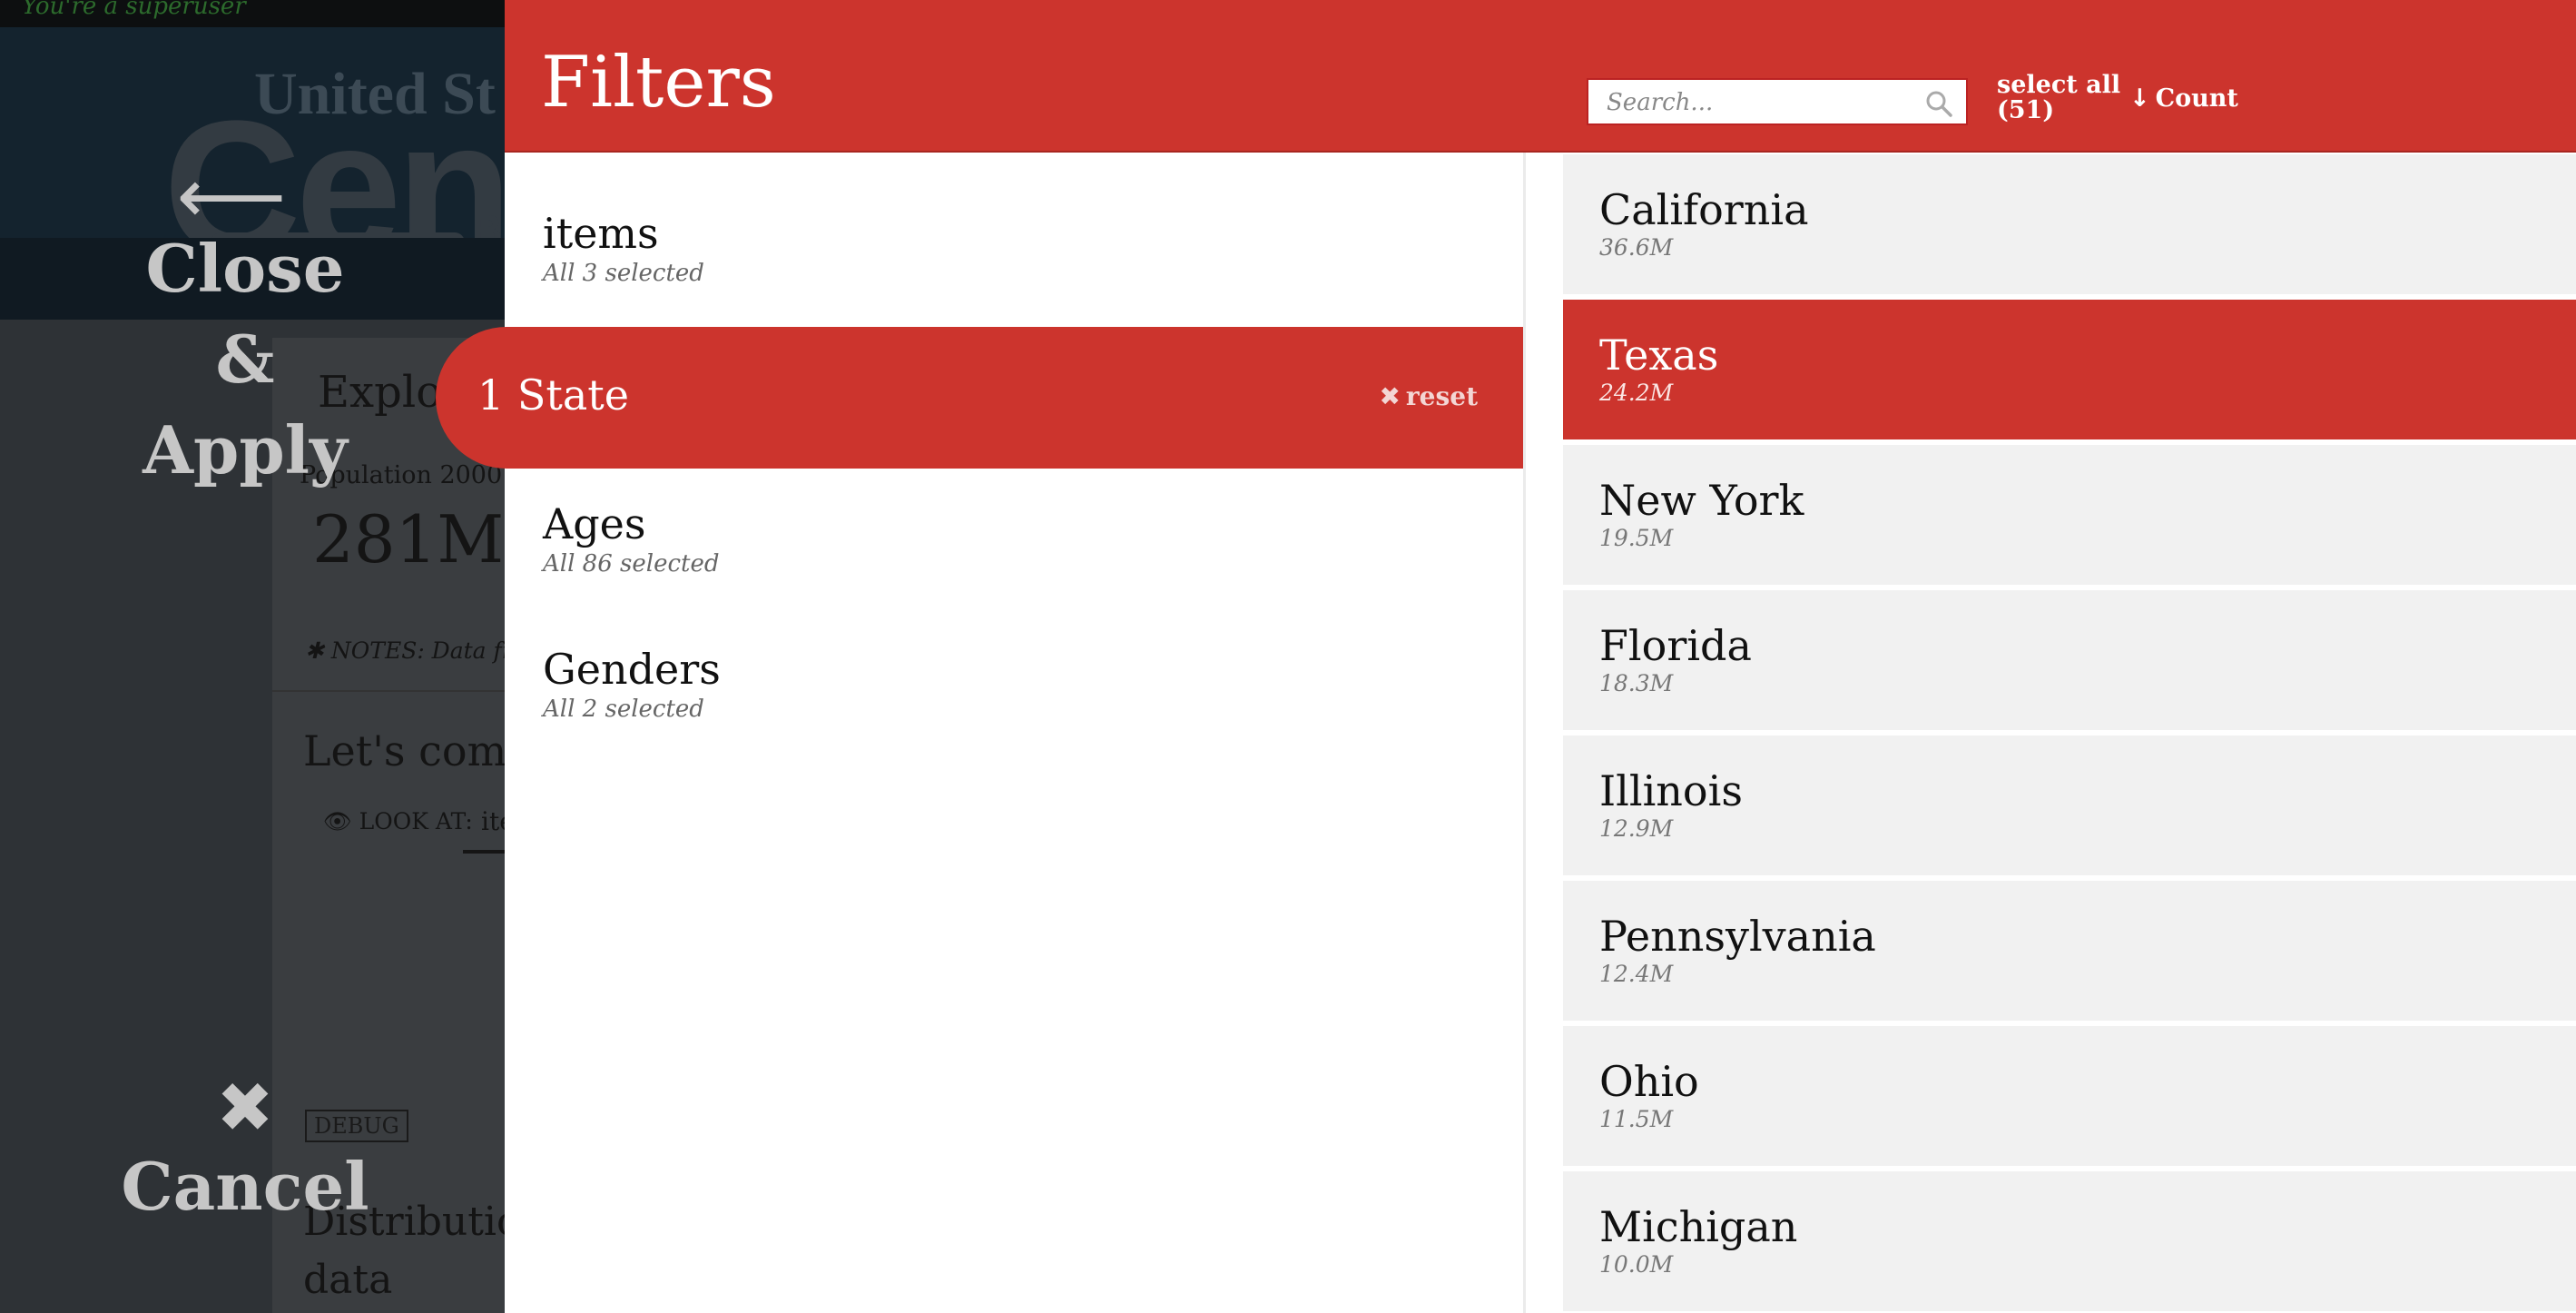  I want to click on list-item-name: Michigan, so click(1698, 1226).